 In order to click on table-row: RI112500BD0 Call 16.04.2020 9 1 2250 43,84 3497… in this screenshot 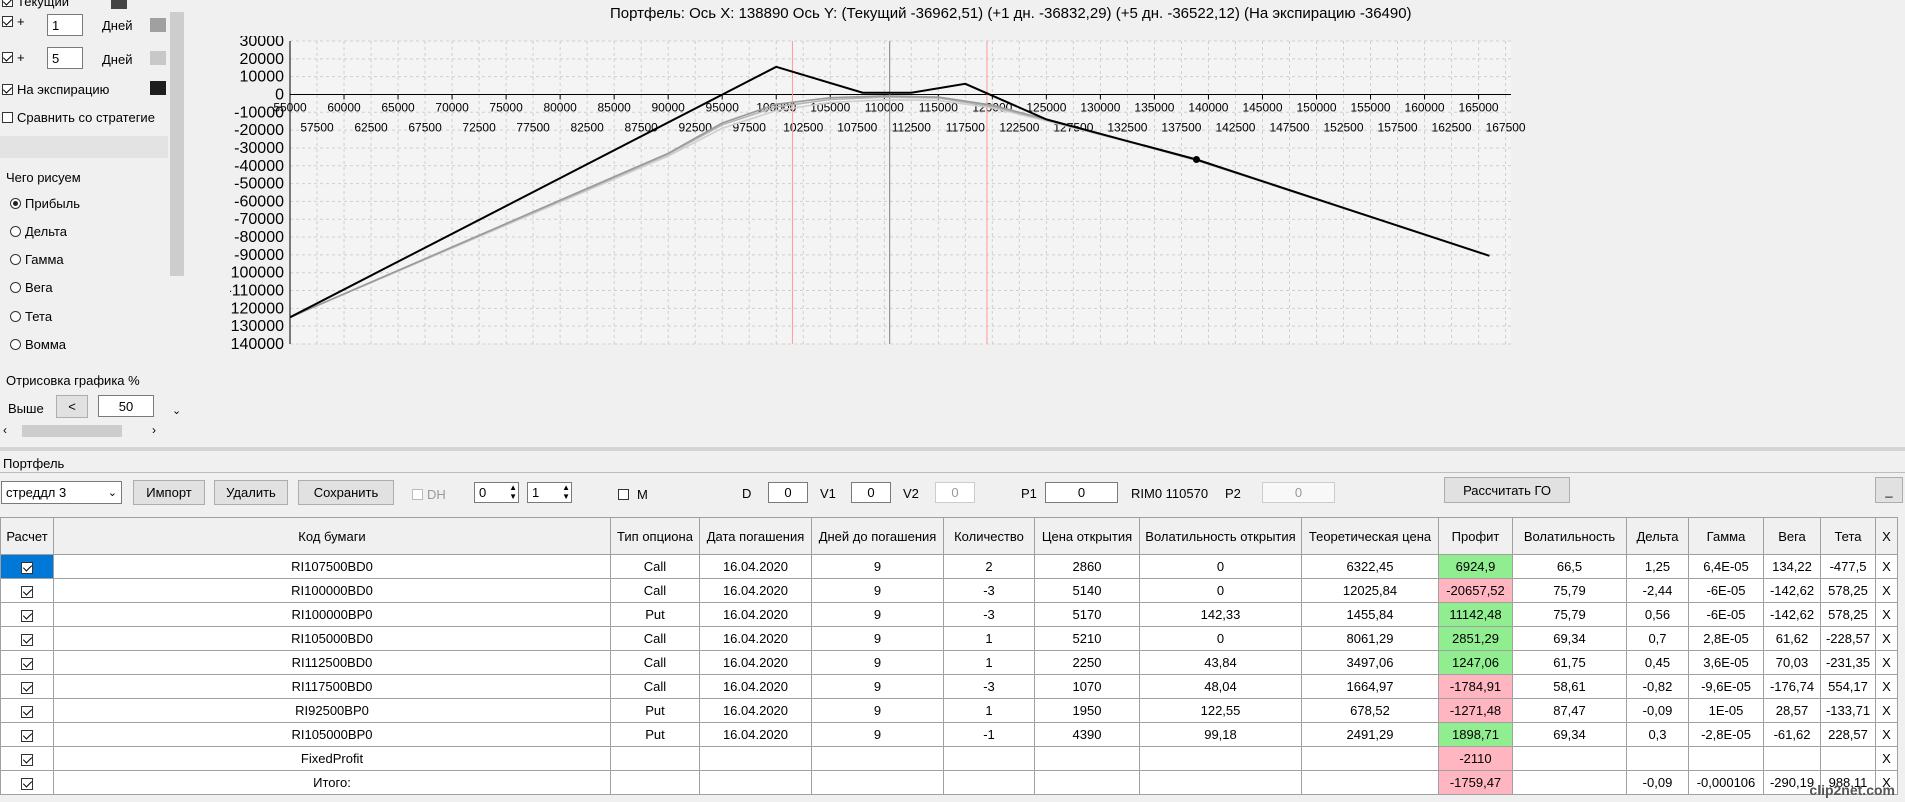, I will do `click(949, 662)`.